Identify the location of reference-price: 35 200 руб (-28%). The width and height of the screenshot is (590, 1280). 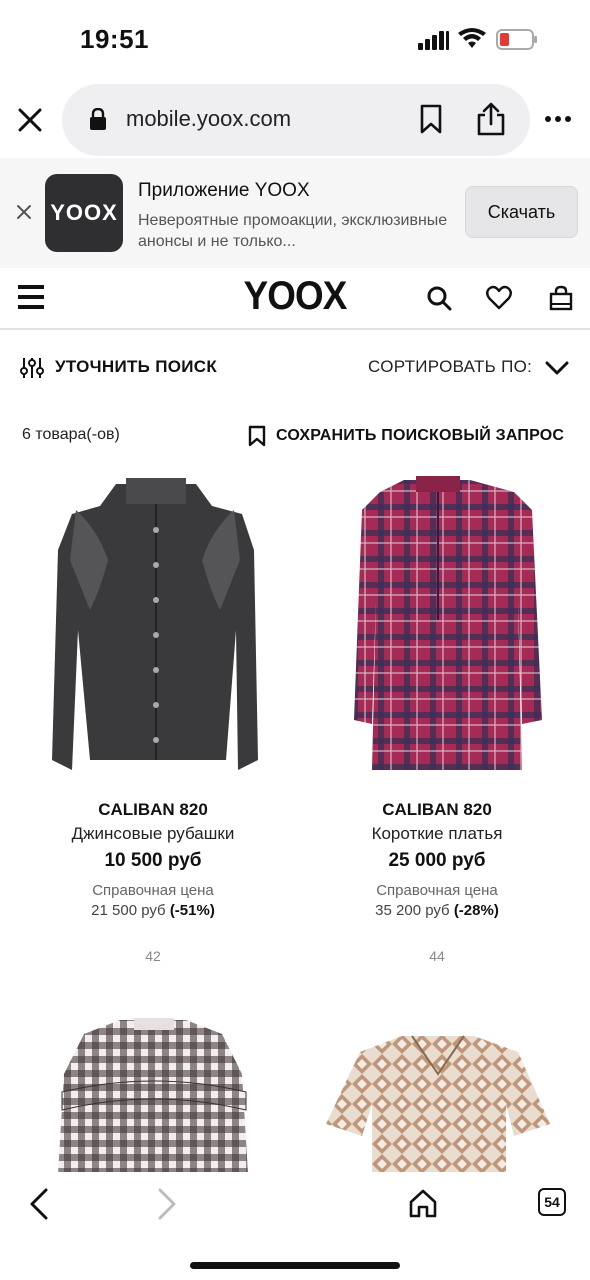
(437, 910).